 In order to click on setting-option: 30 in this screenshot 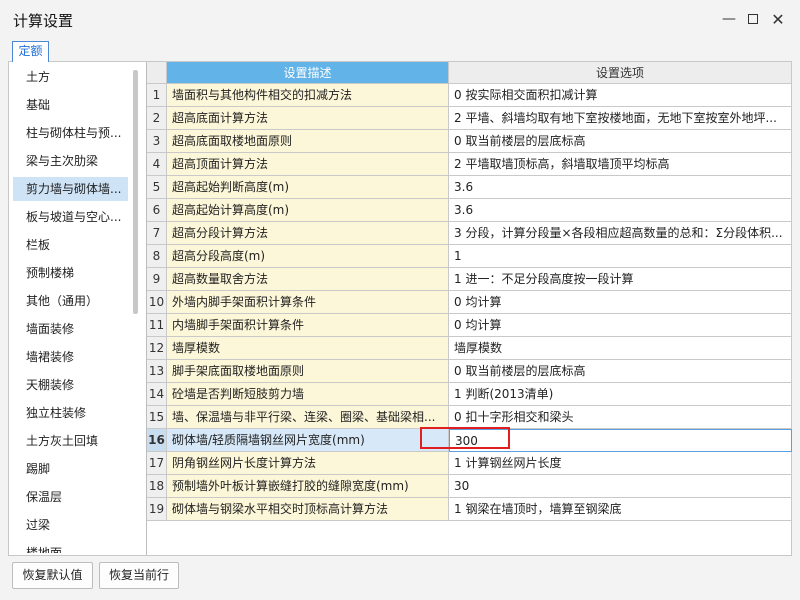, I will do `click(620, 486)`.